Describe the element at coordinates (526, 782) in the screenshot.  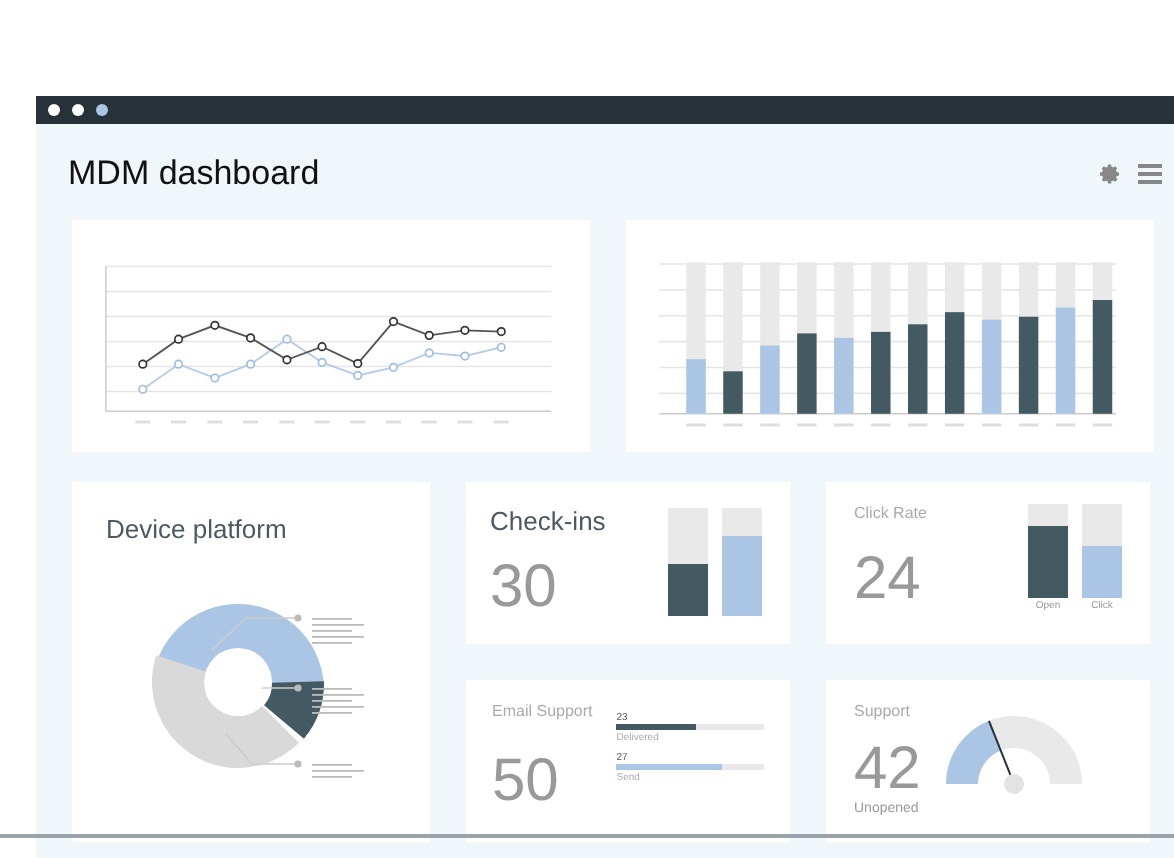
I see `metric-value: 50` at that location.